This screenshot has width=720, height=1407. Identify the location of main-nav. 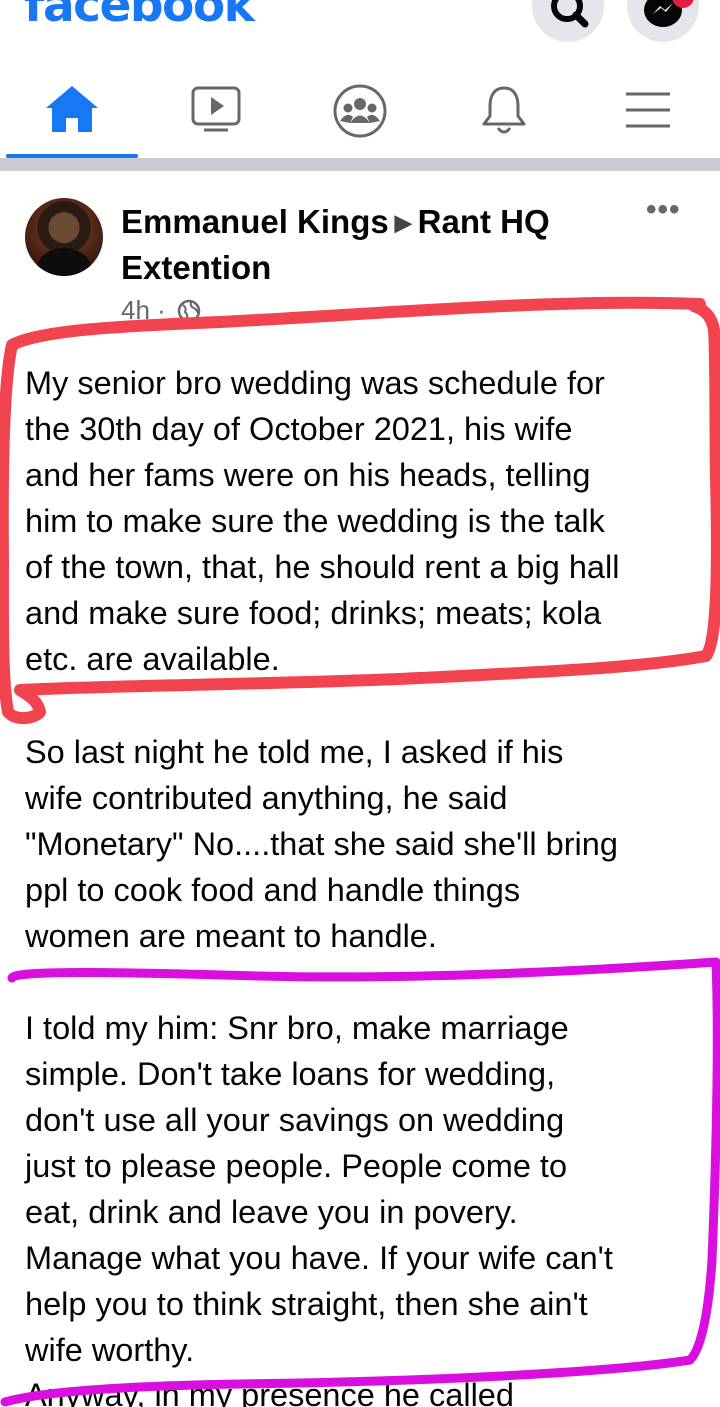
(360, 108).